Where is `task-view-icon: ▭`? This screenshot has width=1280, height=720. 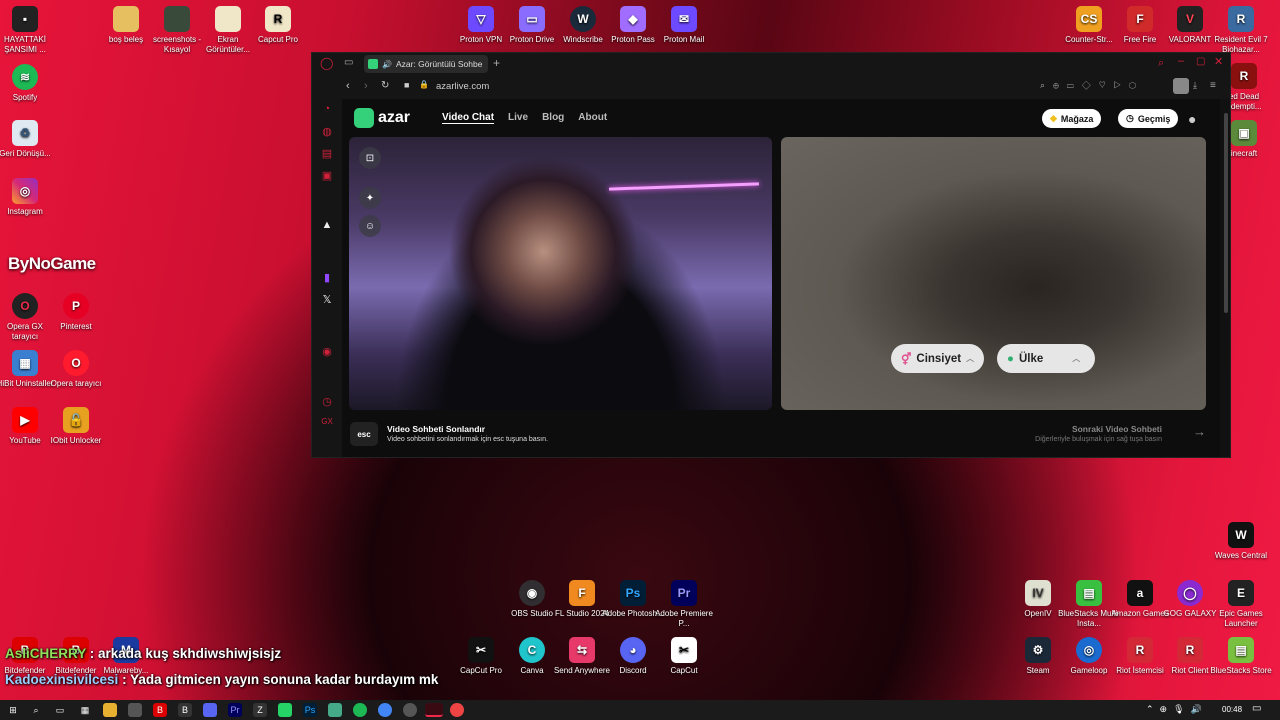
task-view-icon: ▭ is located at coordinates (60, 710).